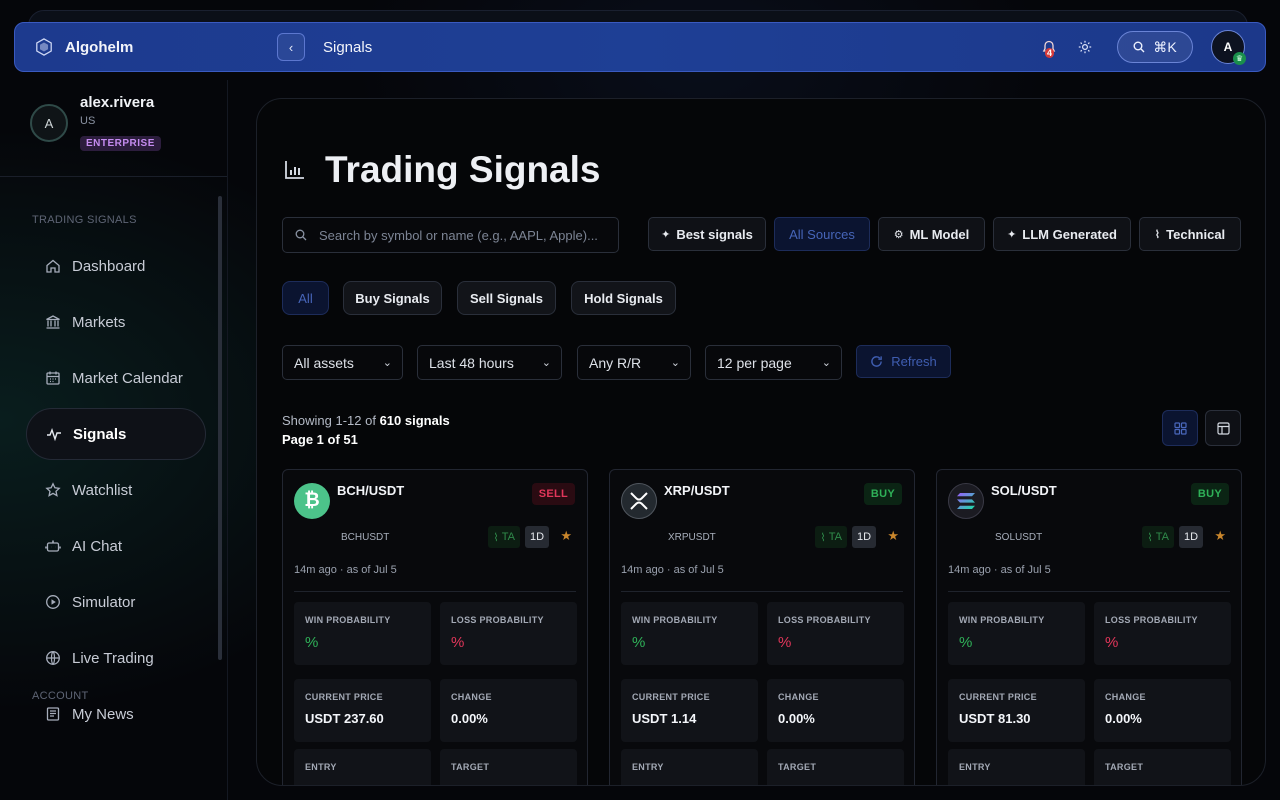  I want to click on sidebar-item-market-calendar: Market Calendar, so click(116, 378).